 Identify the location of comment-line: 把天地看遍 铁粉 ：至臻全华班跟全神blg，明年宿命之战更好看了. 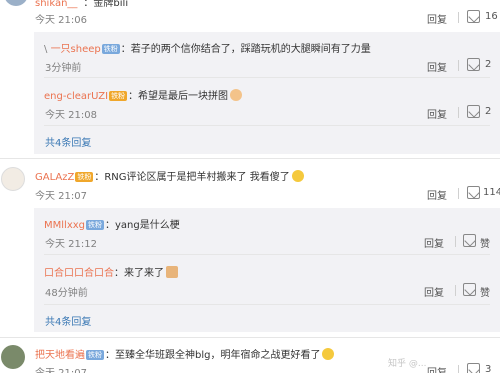
(185, 353).